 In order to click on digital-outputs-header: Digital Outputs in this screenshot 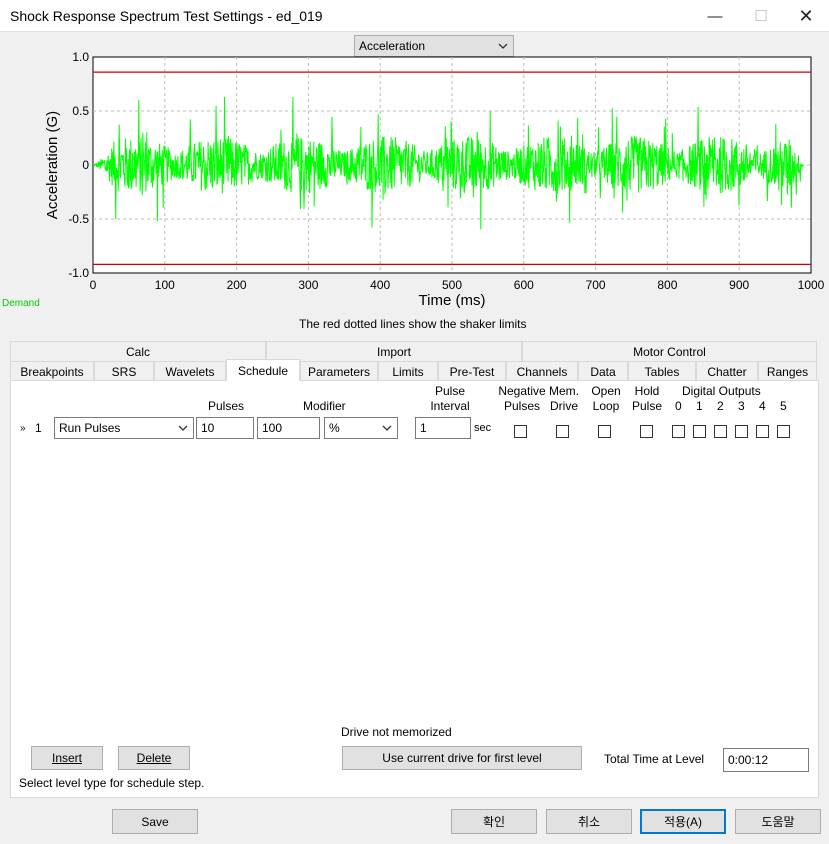, I will do `click(721, 391)`.